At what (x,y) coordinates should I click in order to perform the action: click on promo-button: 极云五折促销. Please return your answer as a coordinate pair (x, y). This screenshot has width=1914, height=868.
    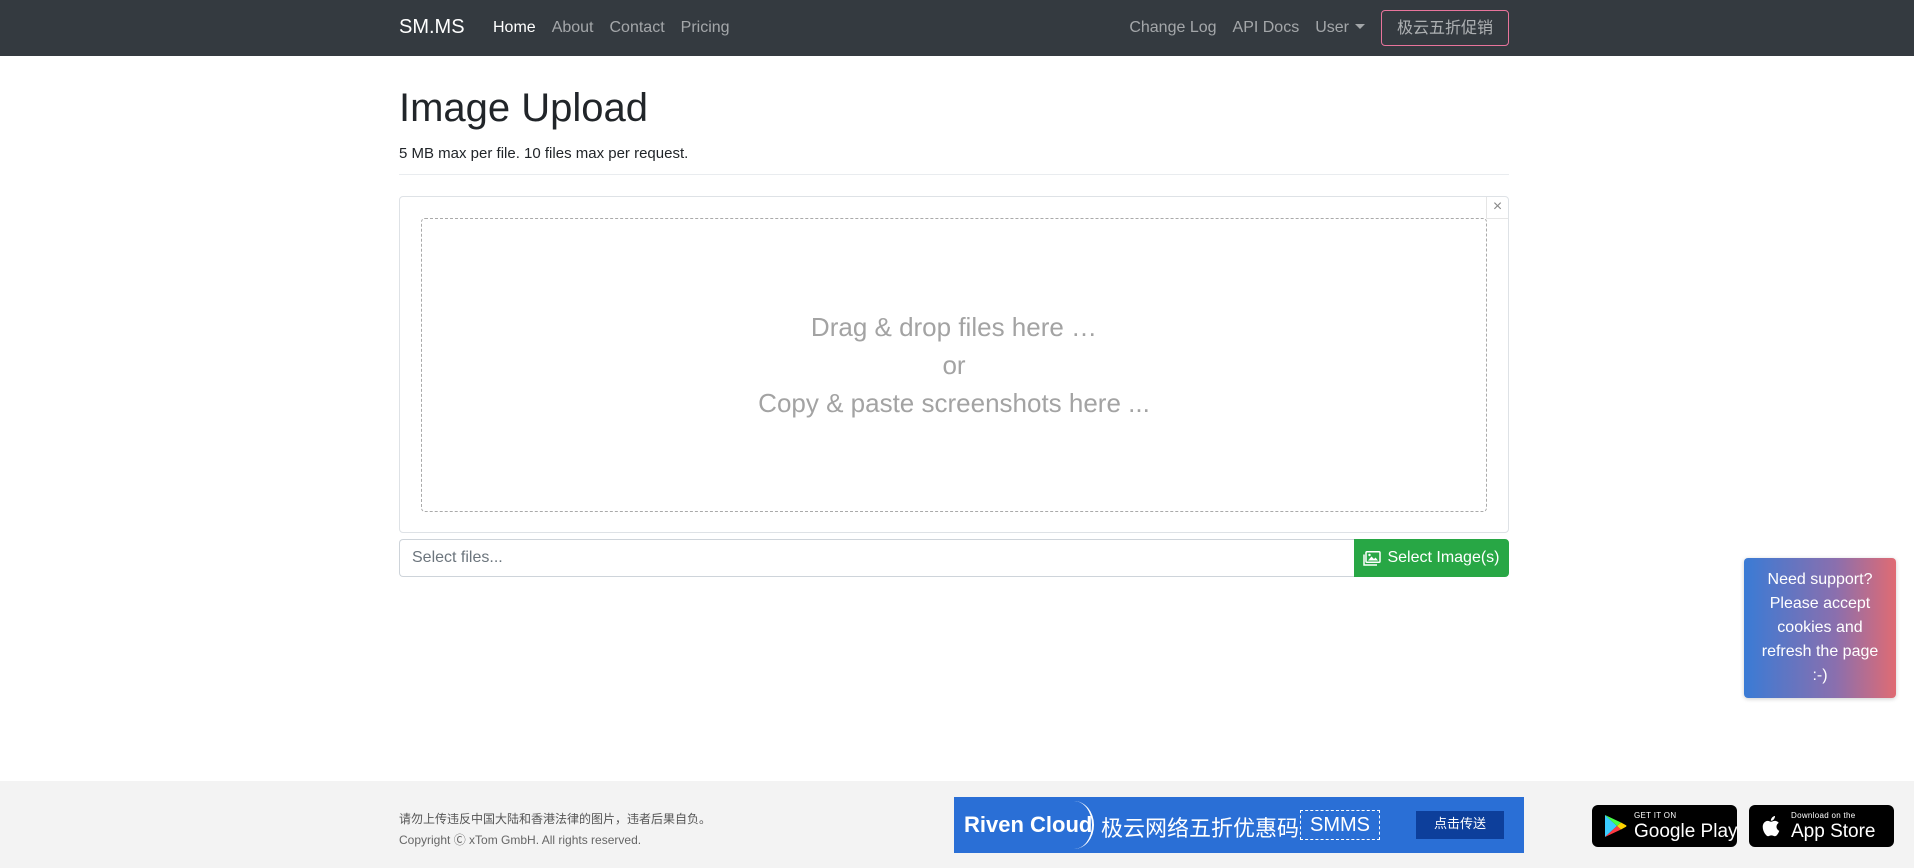
    Looking at the image, I should click on (1444, 28).